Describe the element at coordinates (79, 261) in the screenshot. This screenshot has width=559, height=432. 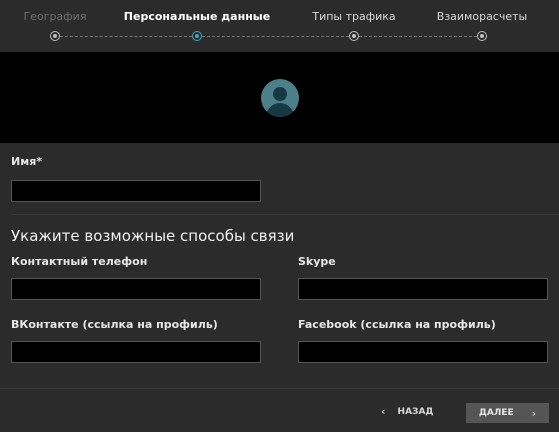
I see `phone-label: Контактный телефон` at that location.